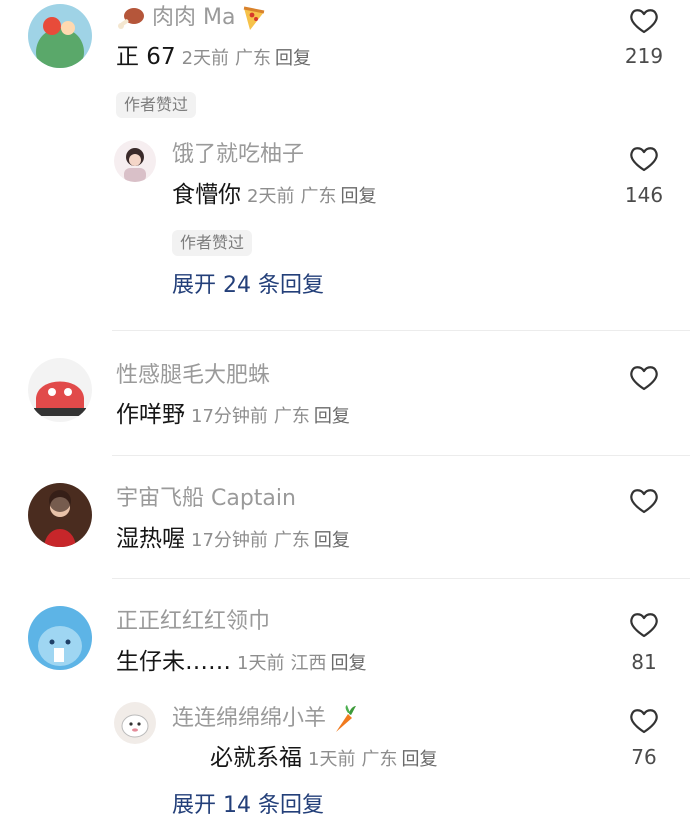 This screenshot has width=690, height=832. I want to click on comment-text-row: 湿热喔 17分钟前 广东 回复, so click(233, 539).